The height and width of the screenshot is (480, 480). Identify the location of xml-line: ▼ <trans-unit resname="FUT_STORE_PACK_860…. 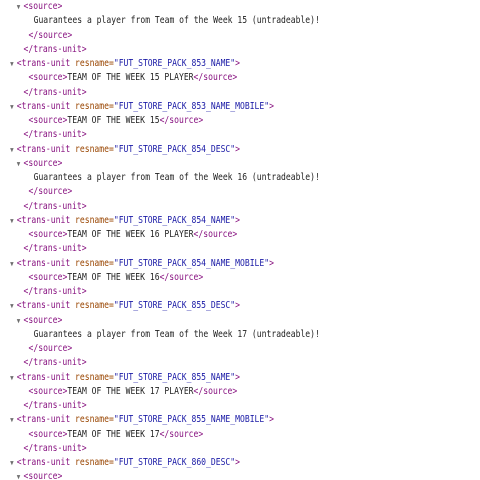
(240, 463).